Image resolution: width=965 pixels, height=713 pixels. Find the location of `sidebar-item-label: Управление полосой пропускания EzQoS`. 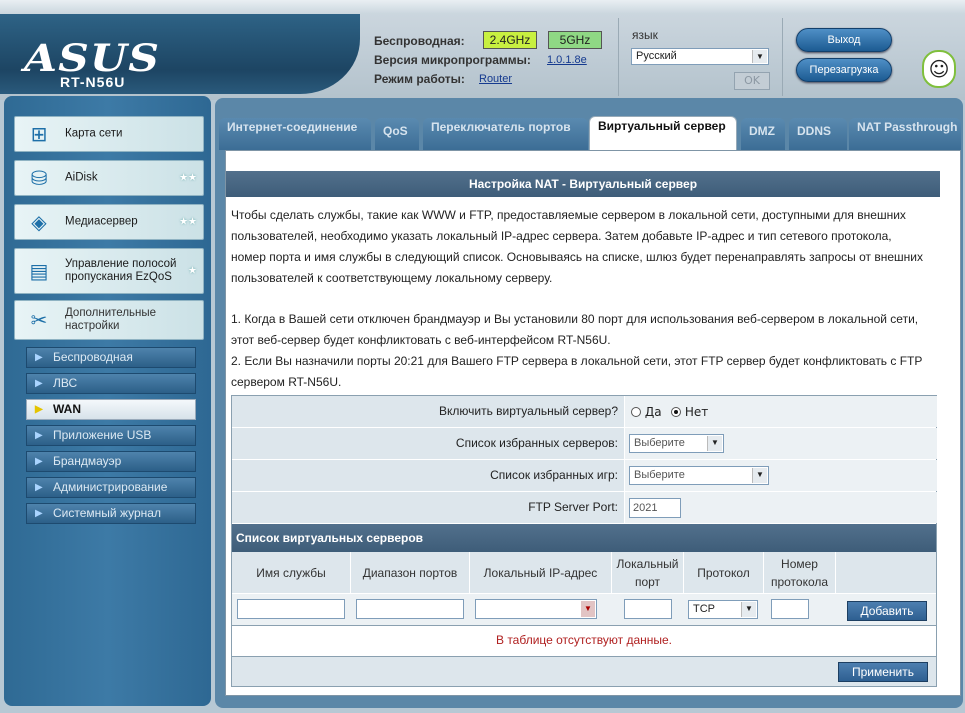

sidebar-item-label: Управление полосой пропускания EzQoS is located at coordinates (121, 270).